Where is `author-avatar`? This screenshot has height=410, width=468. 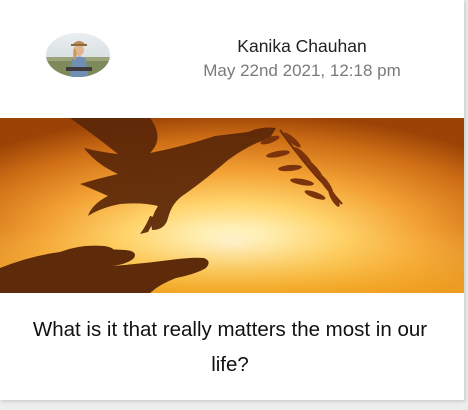 author-avatar is located at coordinates (78, 55).